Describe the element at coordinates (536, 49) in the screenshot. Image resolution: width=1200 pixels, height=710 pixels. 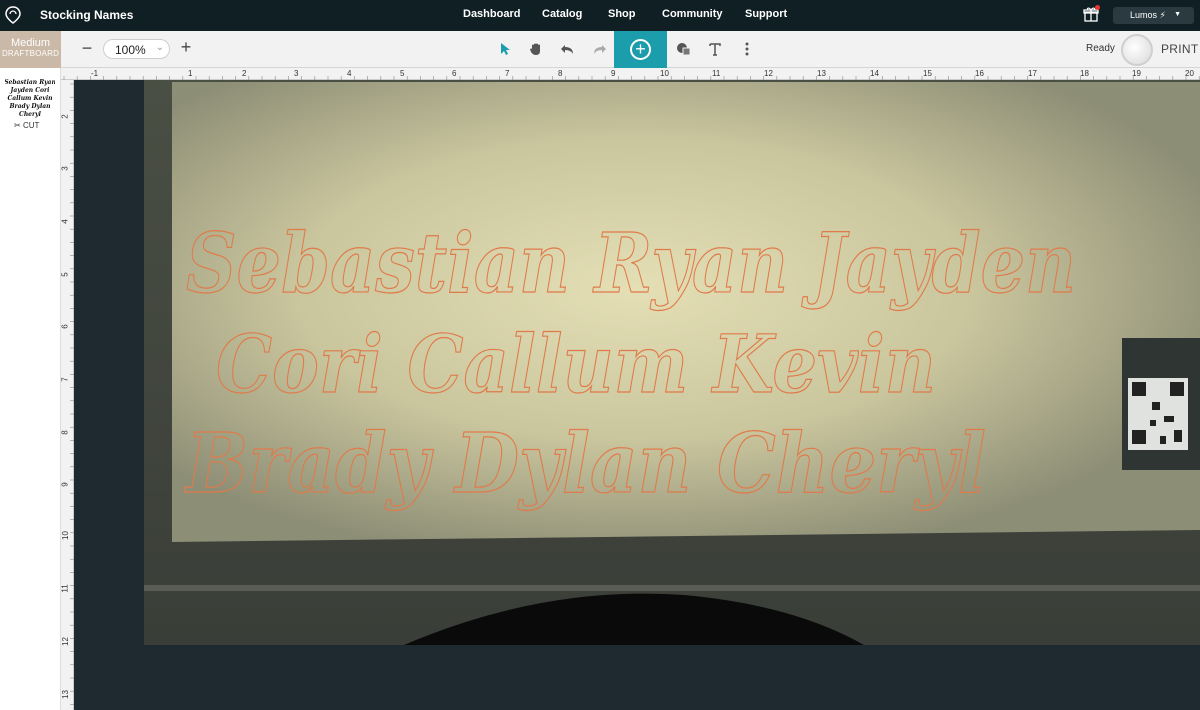
I see `hand-pan-icon` at that location.